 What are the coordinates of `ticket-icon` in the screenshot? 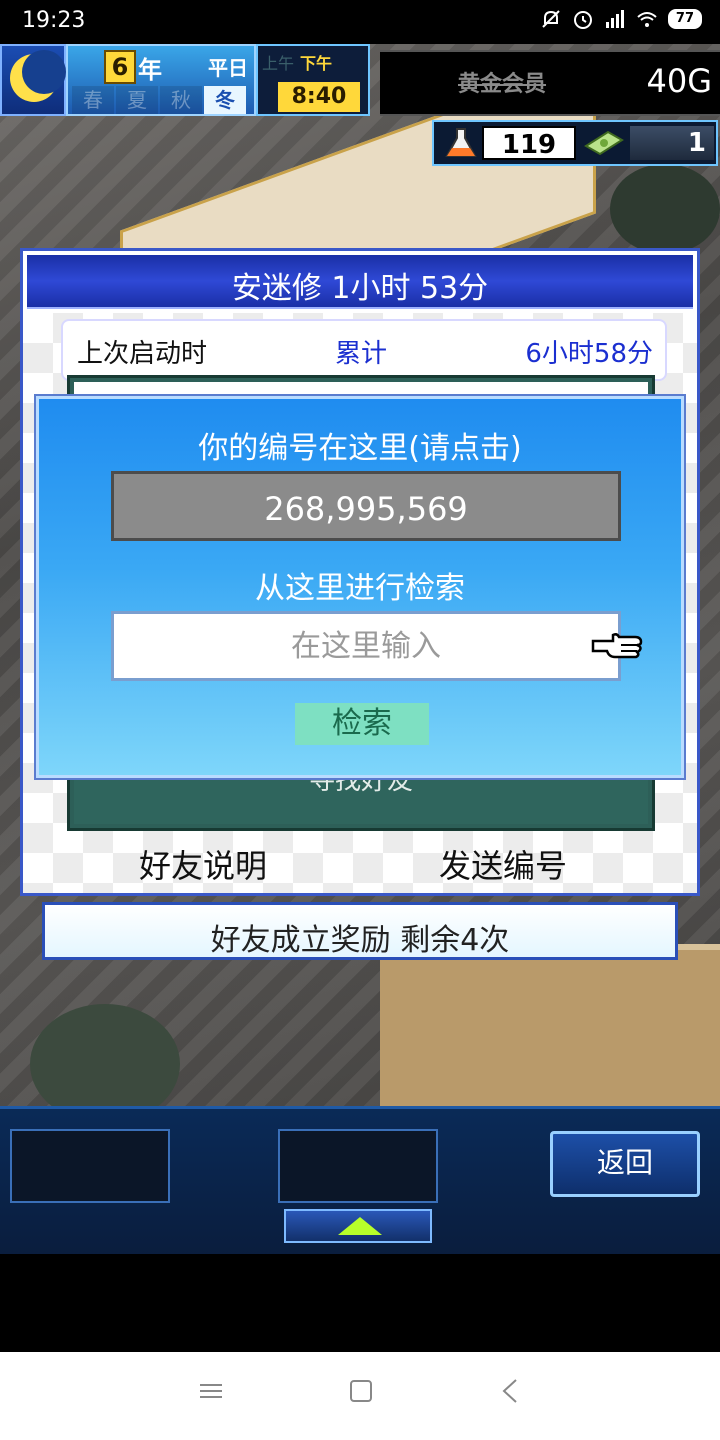 It's located at (604, 143).